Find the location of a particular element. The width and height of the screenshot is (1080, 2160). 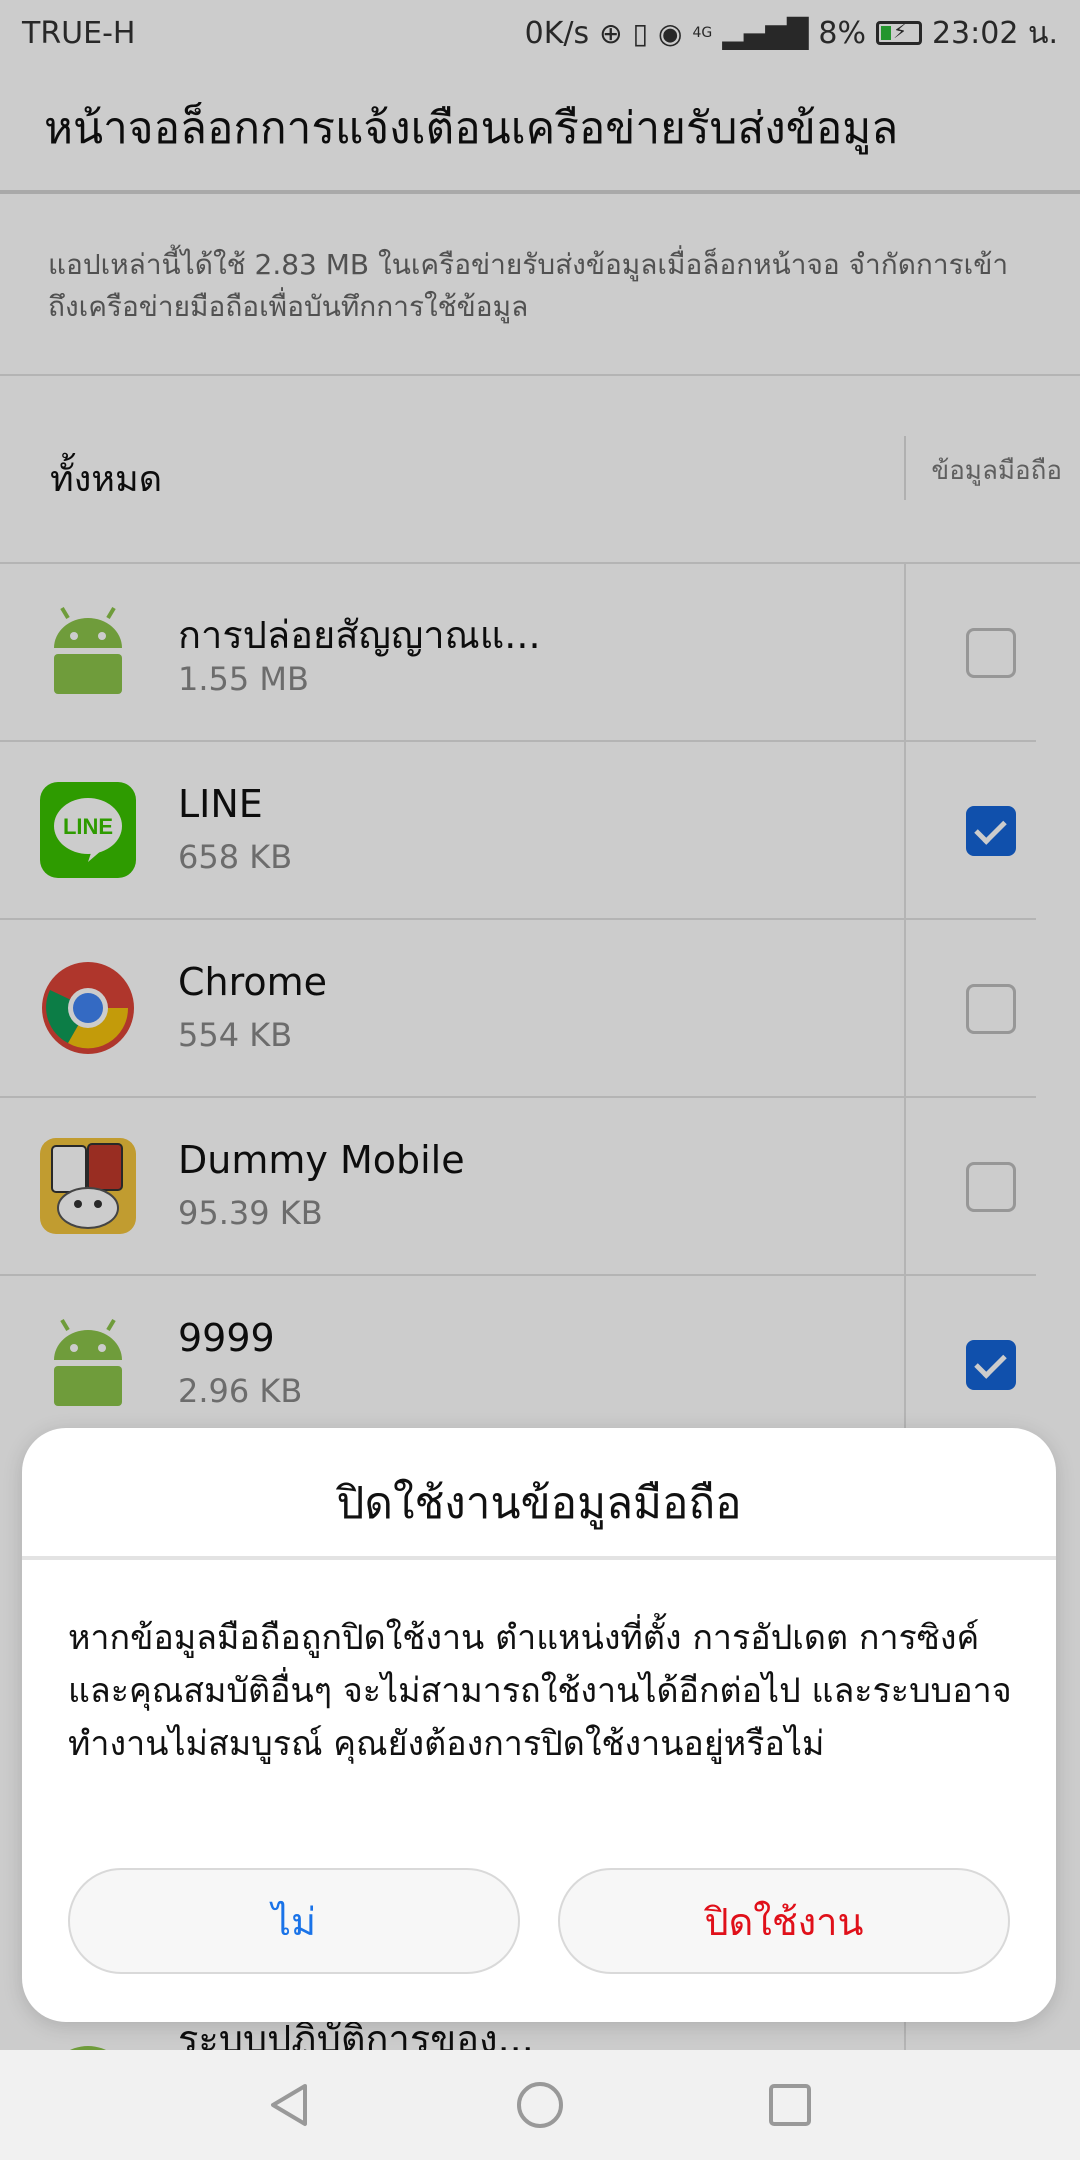

disable-button: ปิดใช้งาน is located at coordinates (784, 1921).